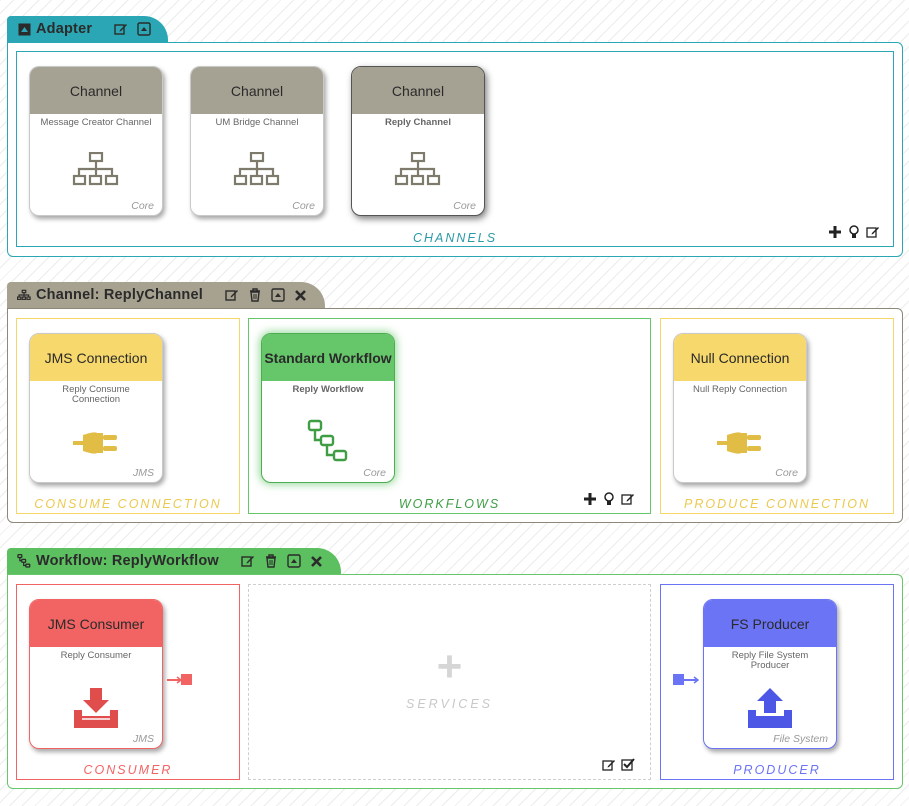 The width and height of the screenshot is (909, 806). Describe the element at coordinates (128, 770) in the screenshot. I see `consumer-label: CONSUMER` at that location.